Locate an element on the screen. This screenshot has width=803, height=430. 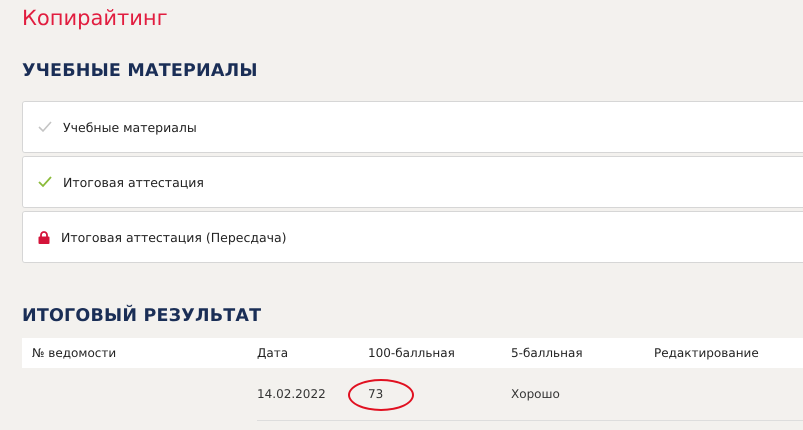
column-header: 5-балльная is located at coordinates (547, 353).